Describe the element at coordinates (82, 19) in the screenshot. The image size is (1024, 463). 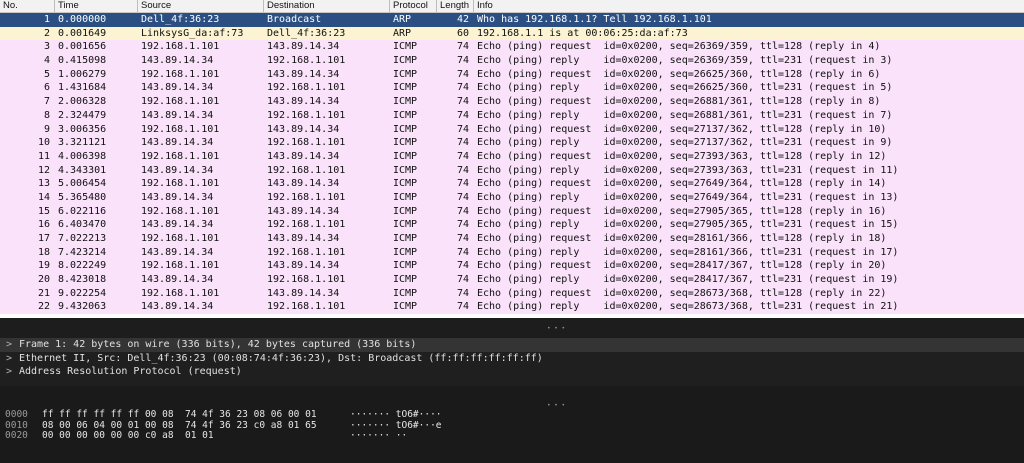
I see `packet-time: 0.000000` at that location.